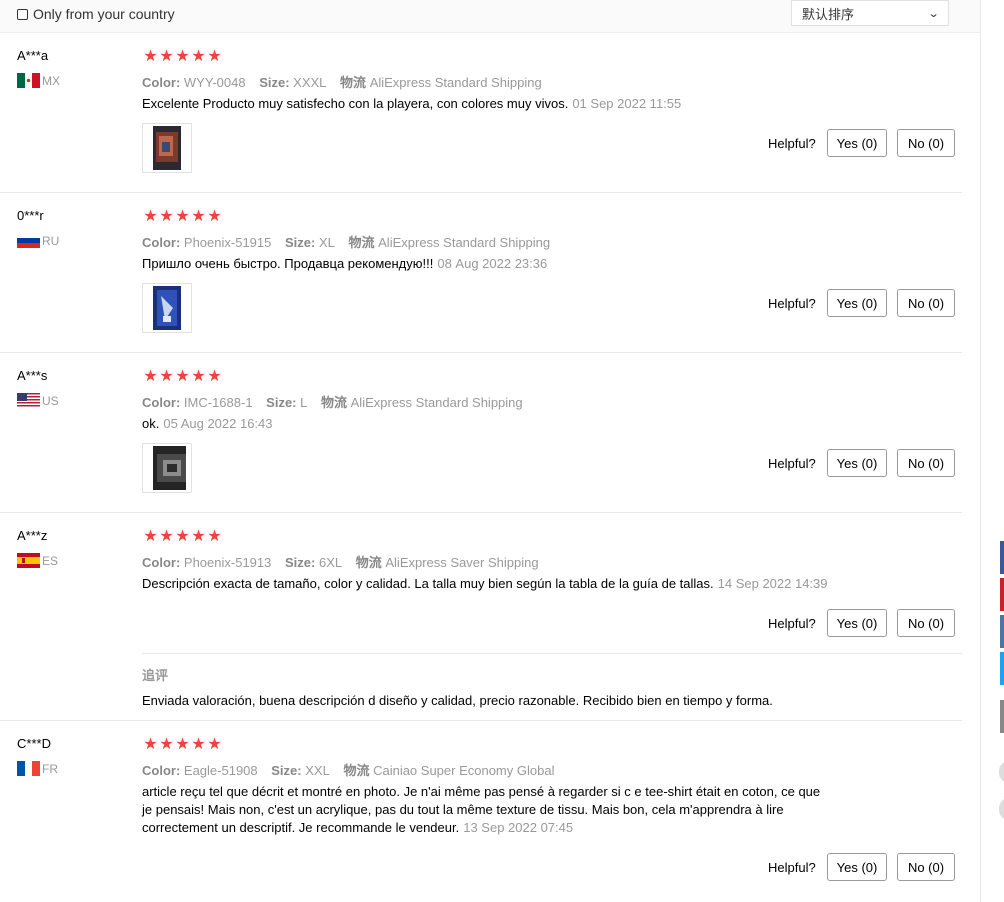 Image resolution: width=1004 pixels, height=902 pixels. What do you see at coordinates (1001, 772) in the screenshot?
I see `scroll-up-button` at bounding box center [1001, 772].